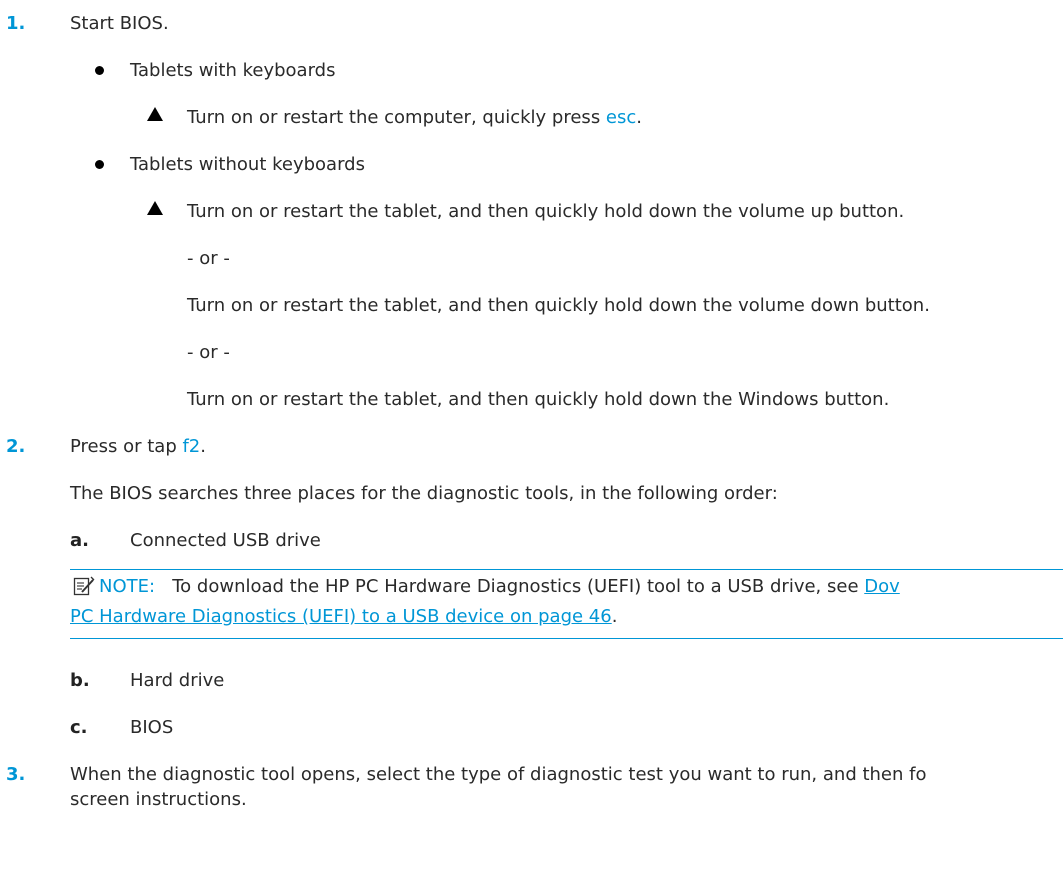  Describe the element at coordinates (16, 23) in the screenshot. I see `step-number: 1.` at that location.